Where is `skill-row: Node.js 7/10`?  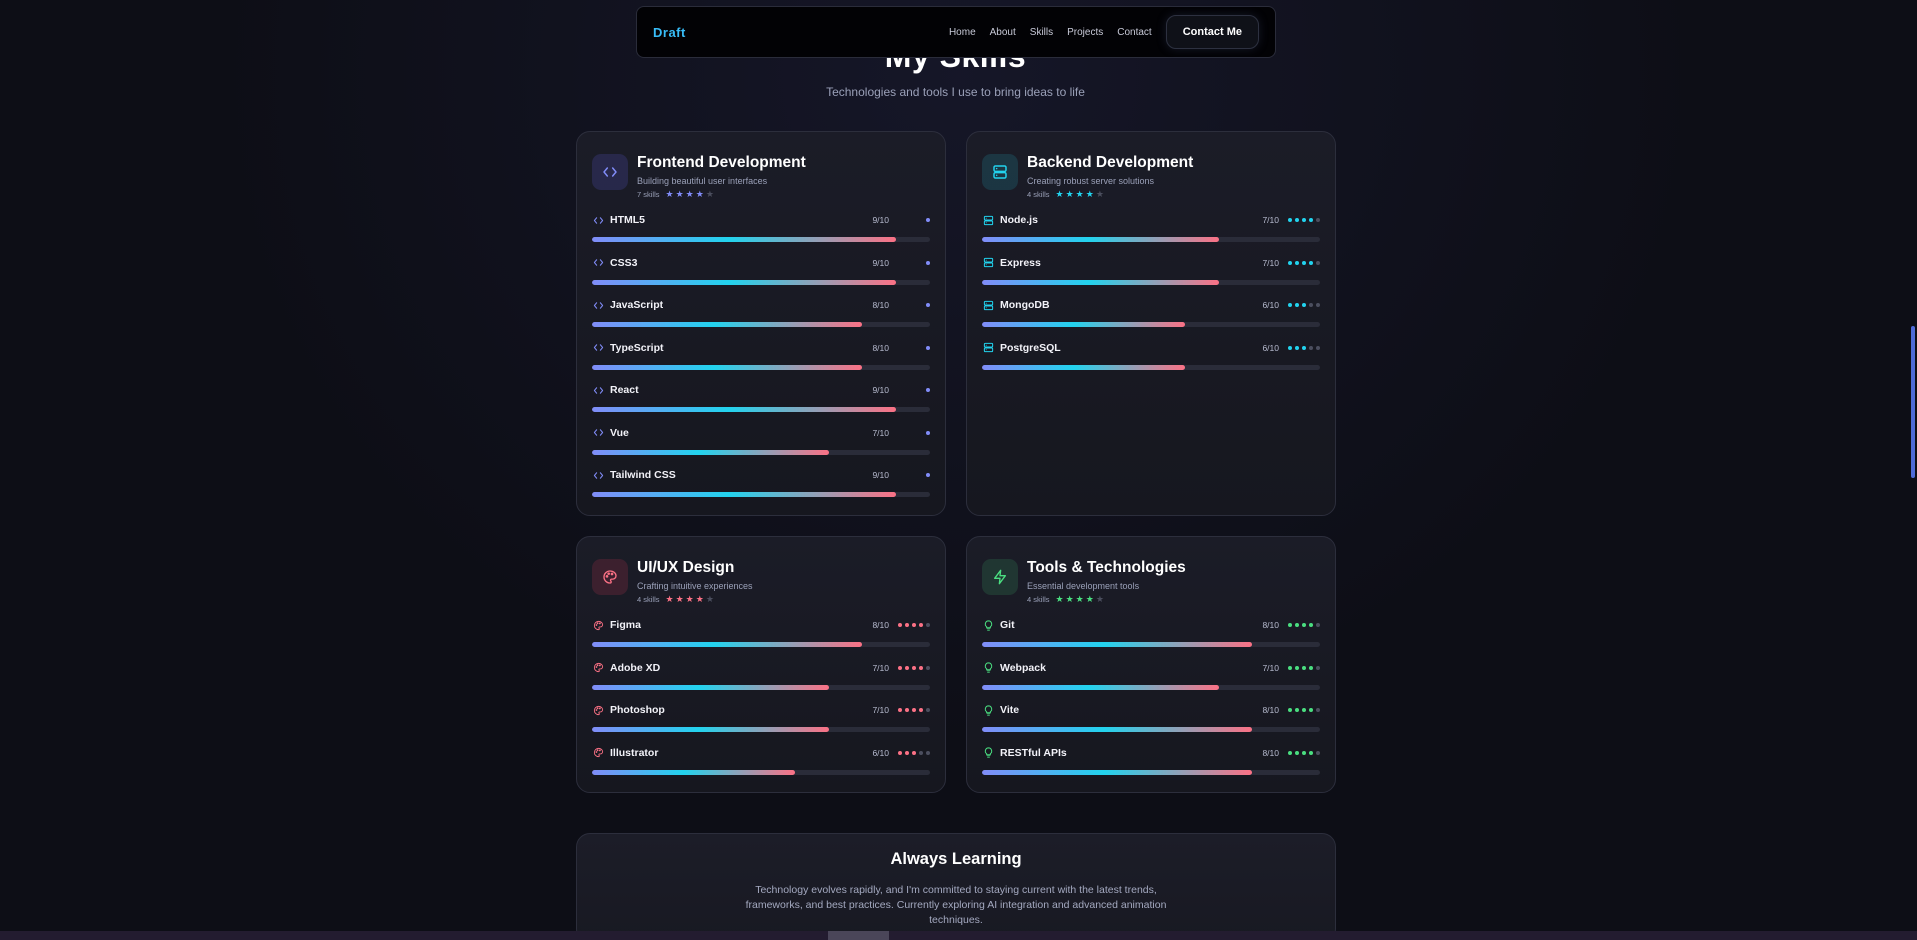 skill-row: Node.js 7/10 is located at coordinates (1151, 234).